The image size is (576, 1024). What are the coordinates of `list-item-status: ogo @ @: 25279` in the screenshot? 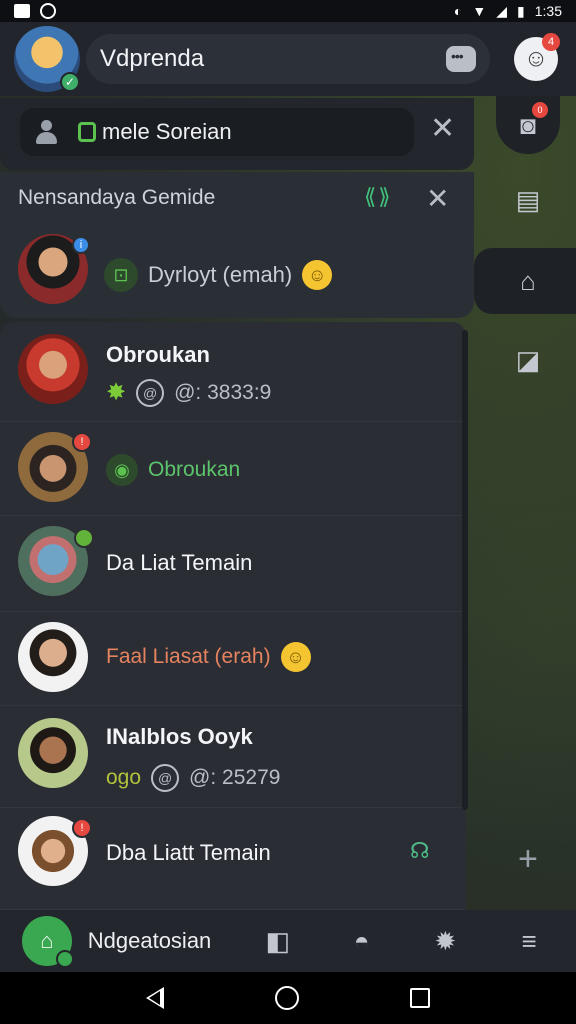 It's located at (193, 778).